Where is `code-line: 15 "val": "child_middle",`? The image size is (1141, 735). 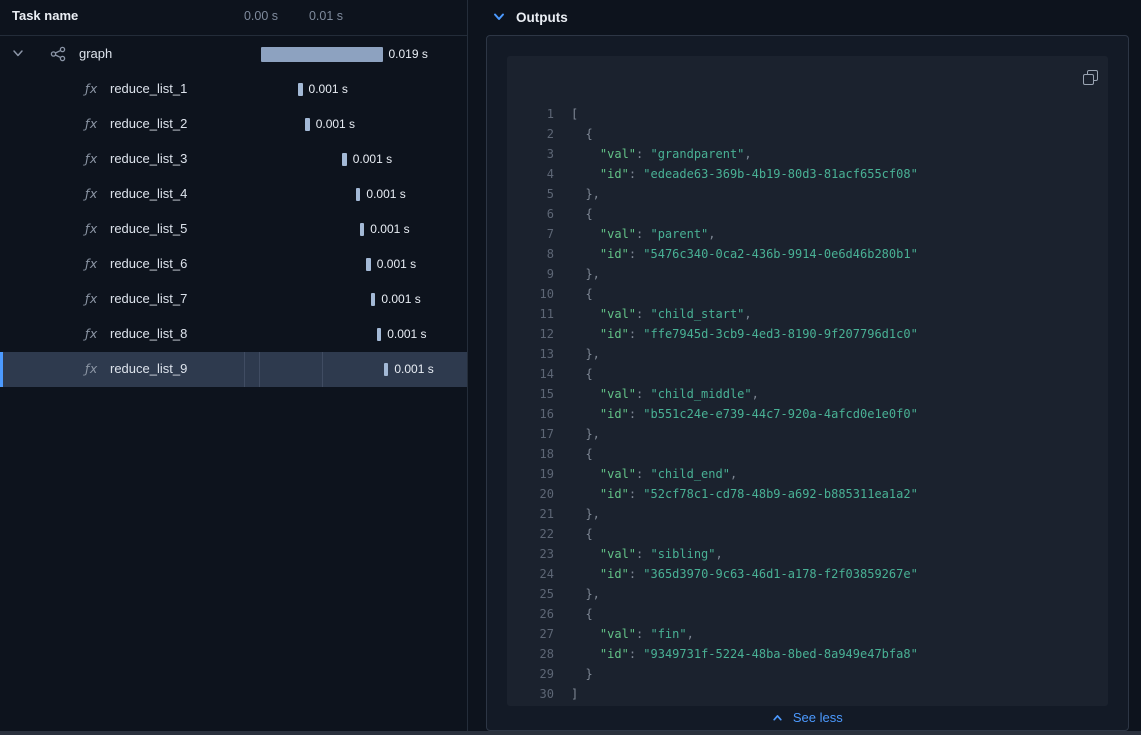 code-line: 15 "val": "child_middle", is located at coordinates (649, 394).